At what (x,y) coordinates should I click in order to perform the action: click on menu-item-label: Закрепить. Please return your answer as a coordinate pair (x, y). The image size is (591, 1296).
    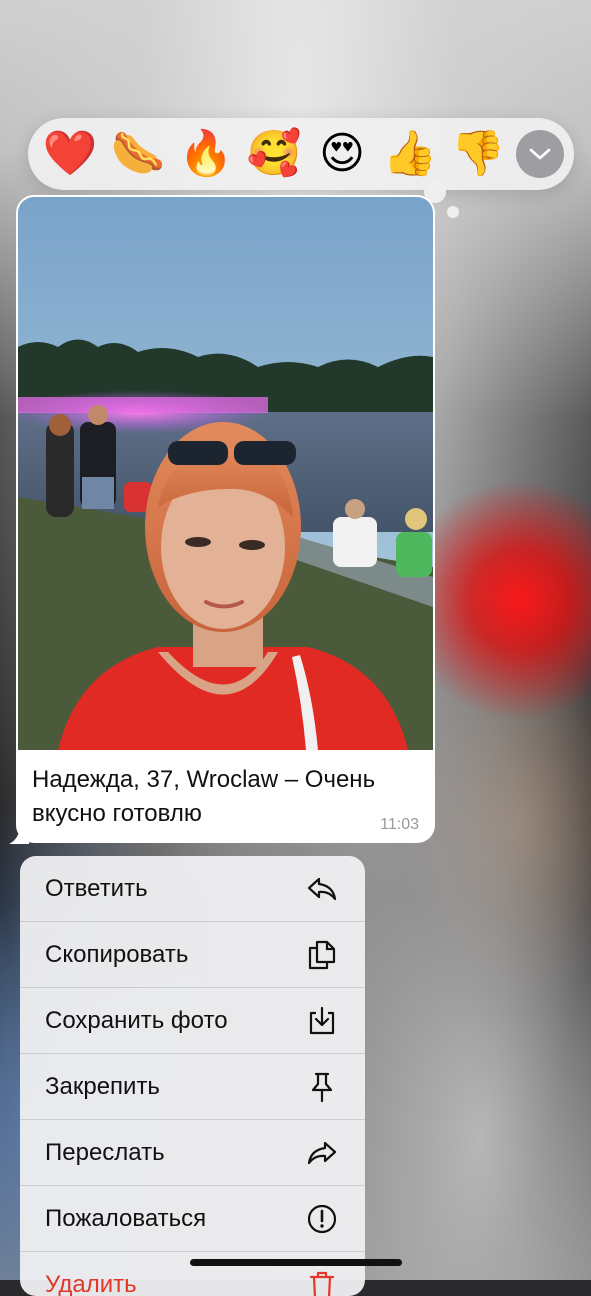
    Looking at the image, I should click on (102, 1086).